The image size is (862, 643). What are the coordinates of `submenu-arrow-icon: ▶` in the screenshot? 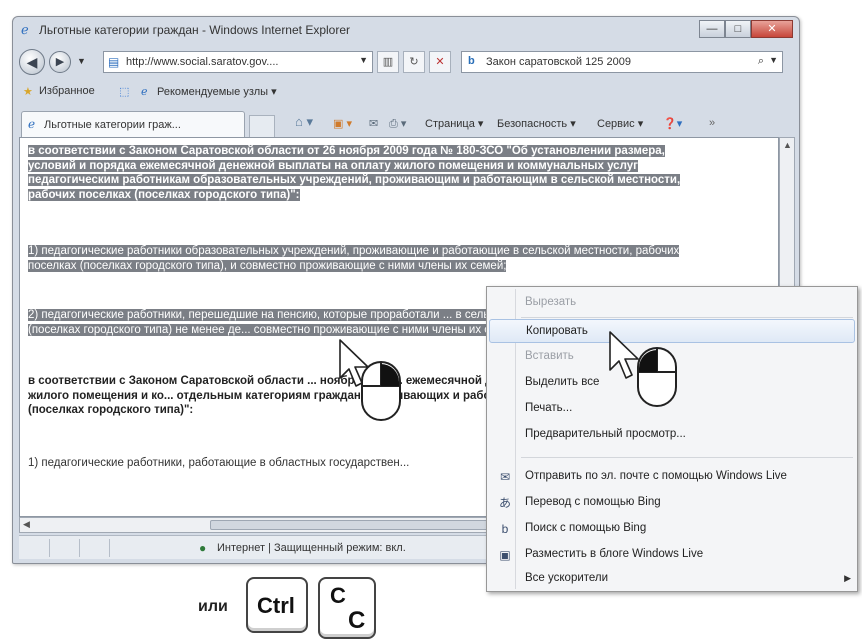 It's located at (847, 578).